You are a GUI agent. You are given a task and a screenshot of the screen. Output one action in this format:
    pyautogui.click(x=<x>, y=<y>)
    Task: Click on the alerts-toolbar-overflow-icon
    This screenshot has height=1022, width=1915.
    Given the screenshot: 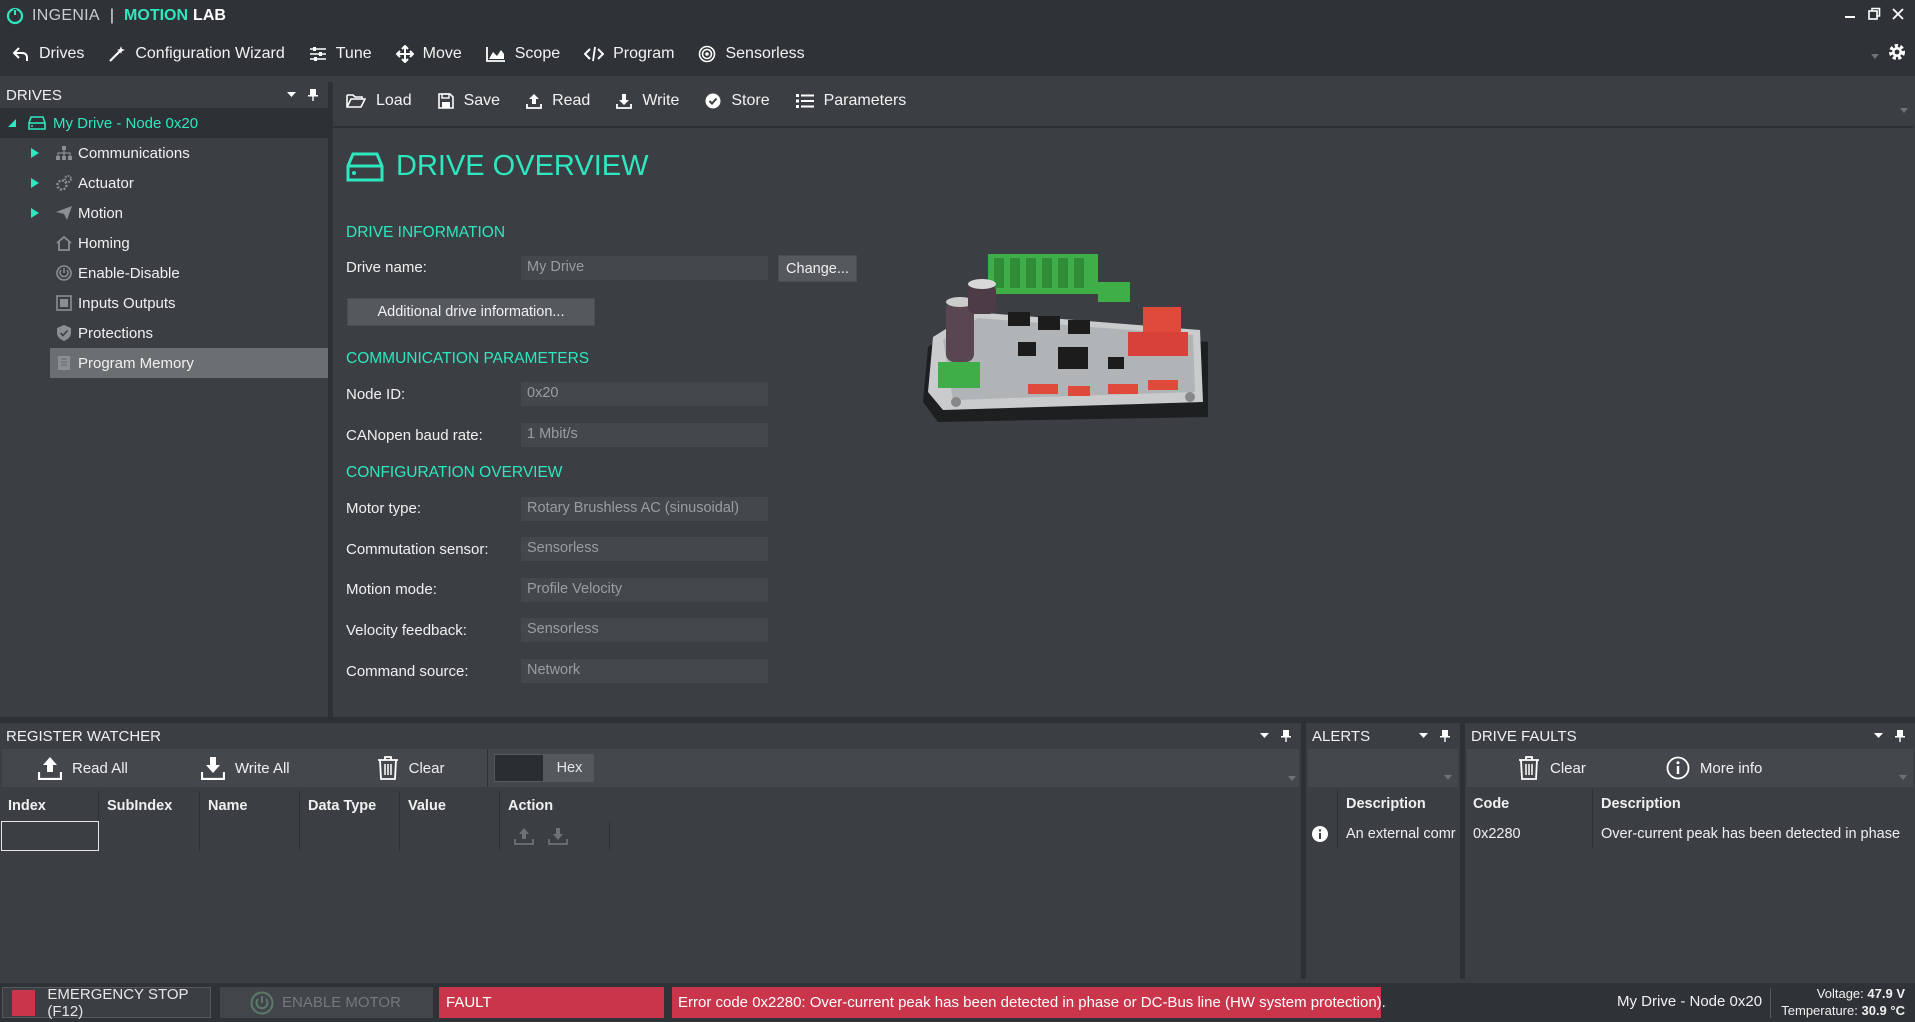 What is the action you would take?
    pyautogui.click(x=1448, y=778)
    